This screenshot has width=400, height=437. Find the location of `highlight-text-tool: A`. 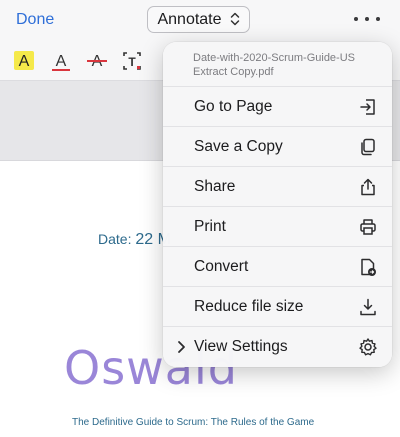

highlight-text-tool: A is located at coordinates (24, 61).